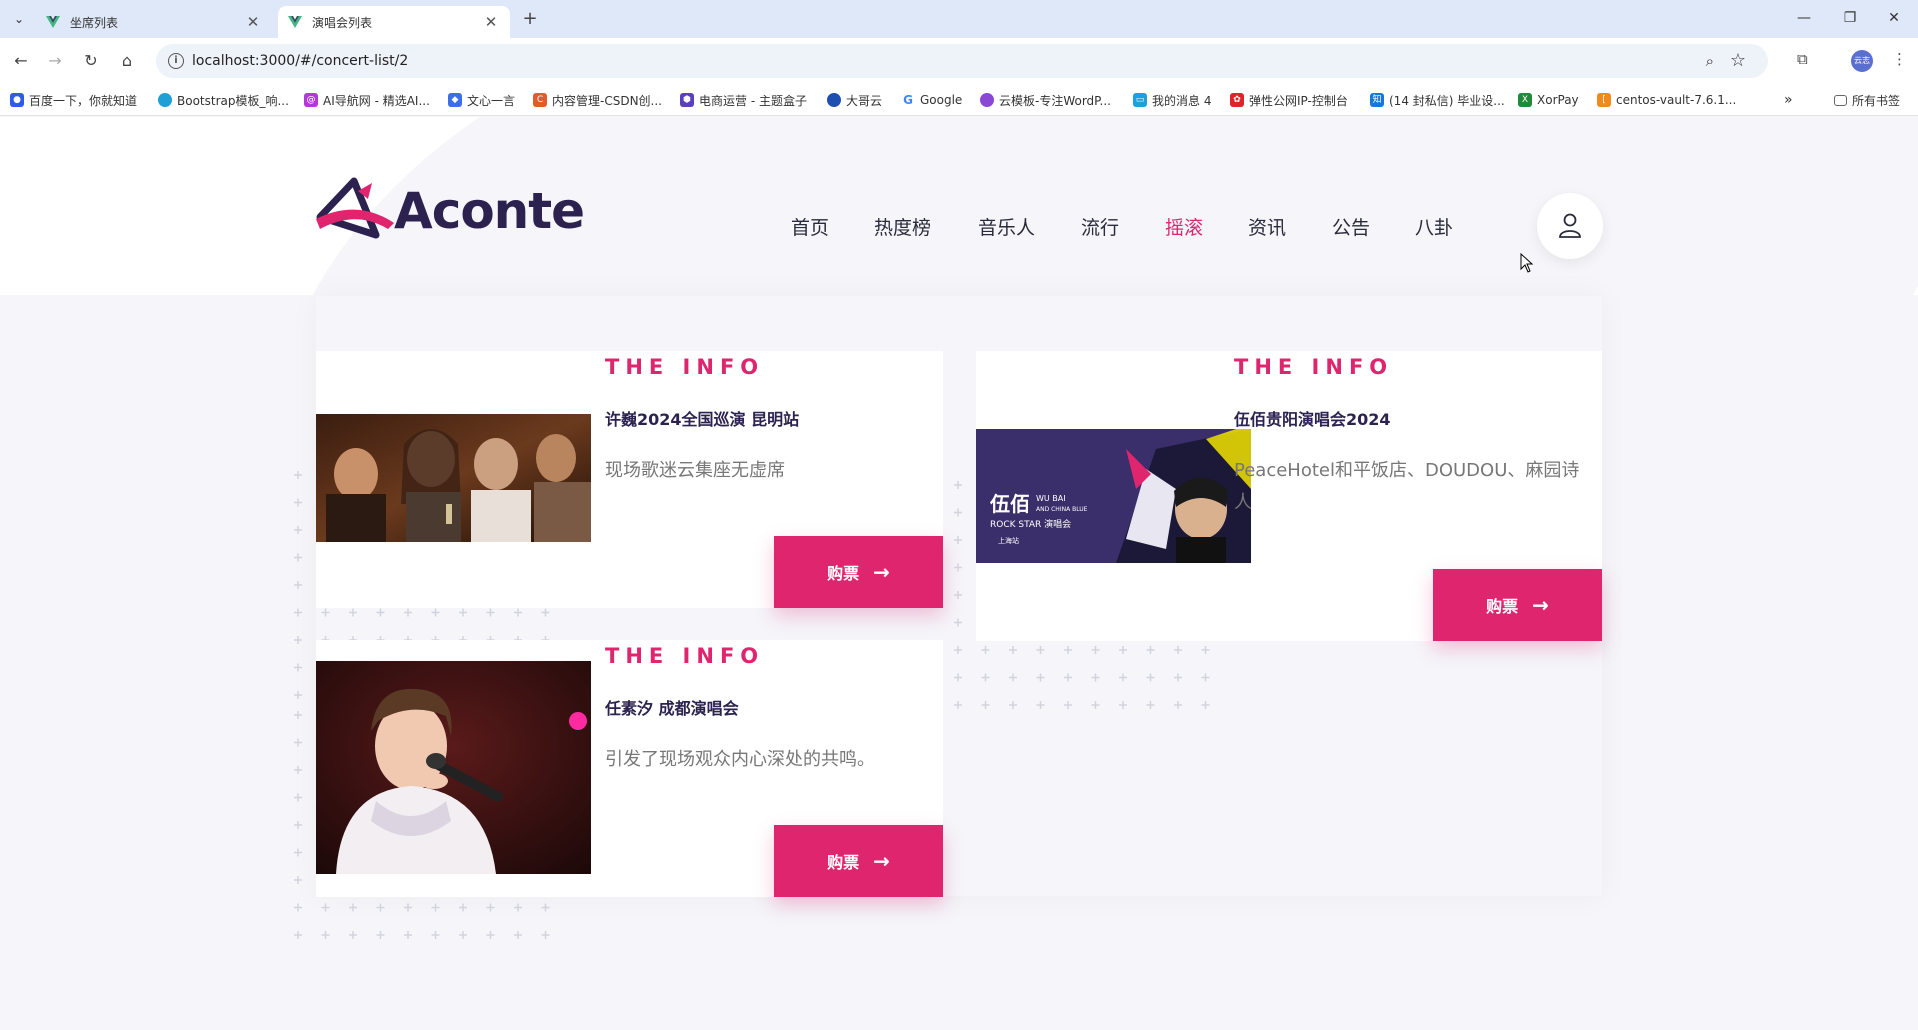 The image size is (1918, 1030). I want to click on mouse-cursor-icon, so click(1527, 263).